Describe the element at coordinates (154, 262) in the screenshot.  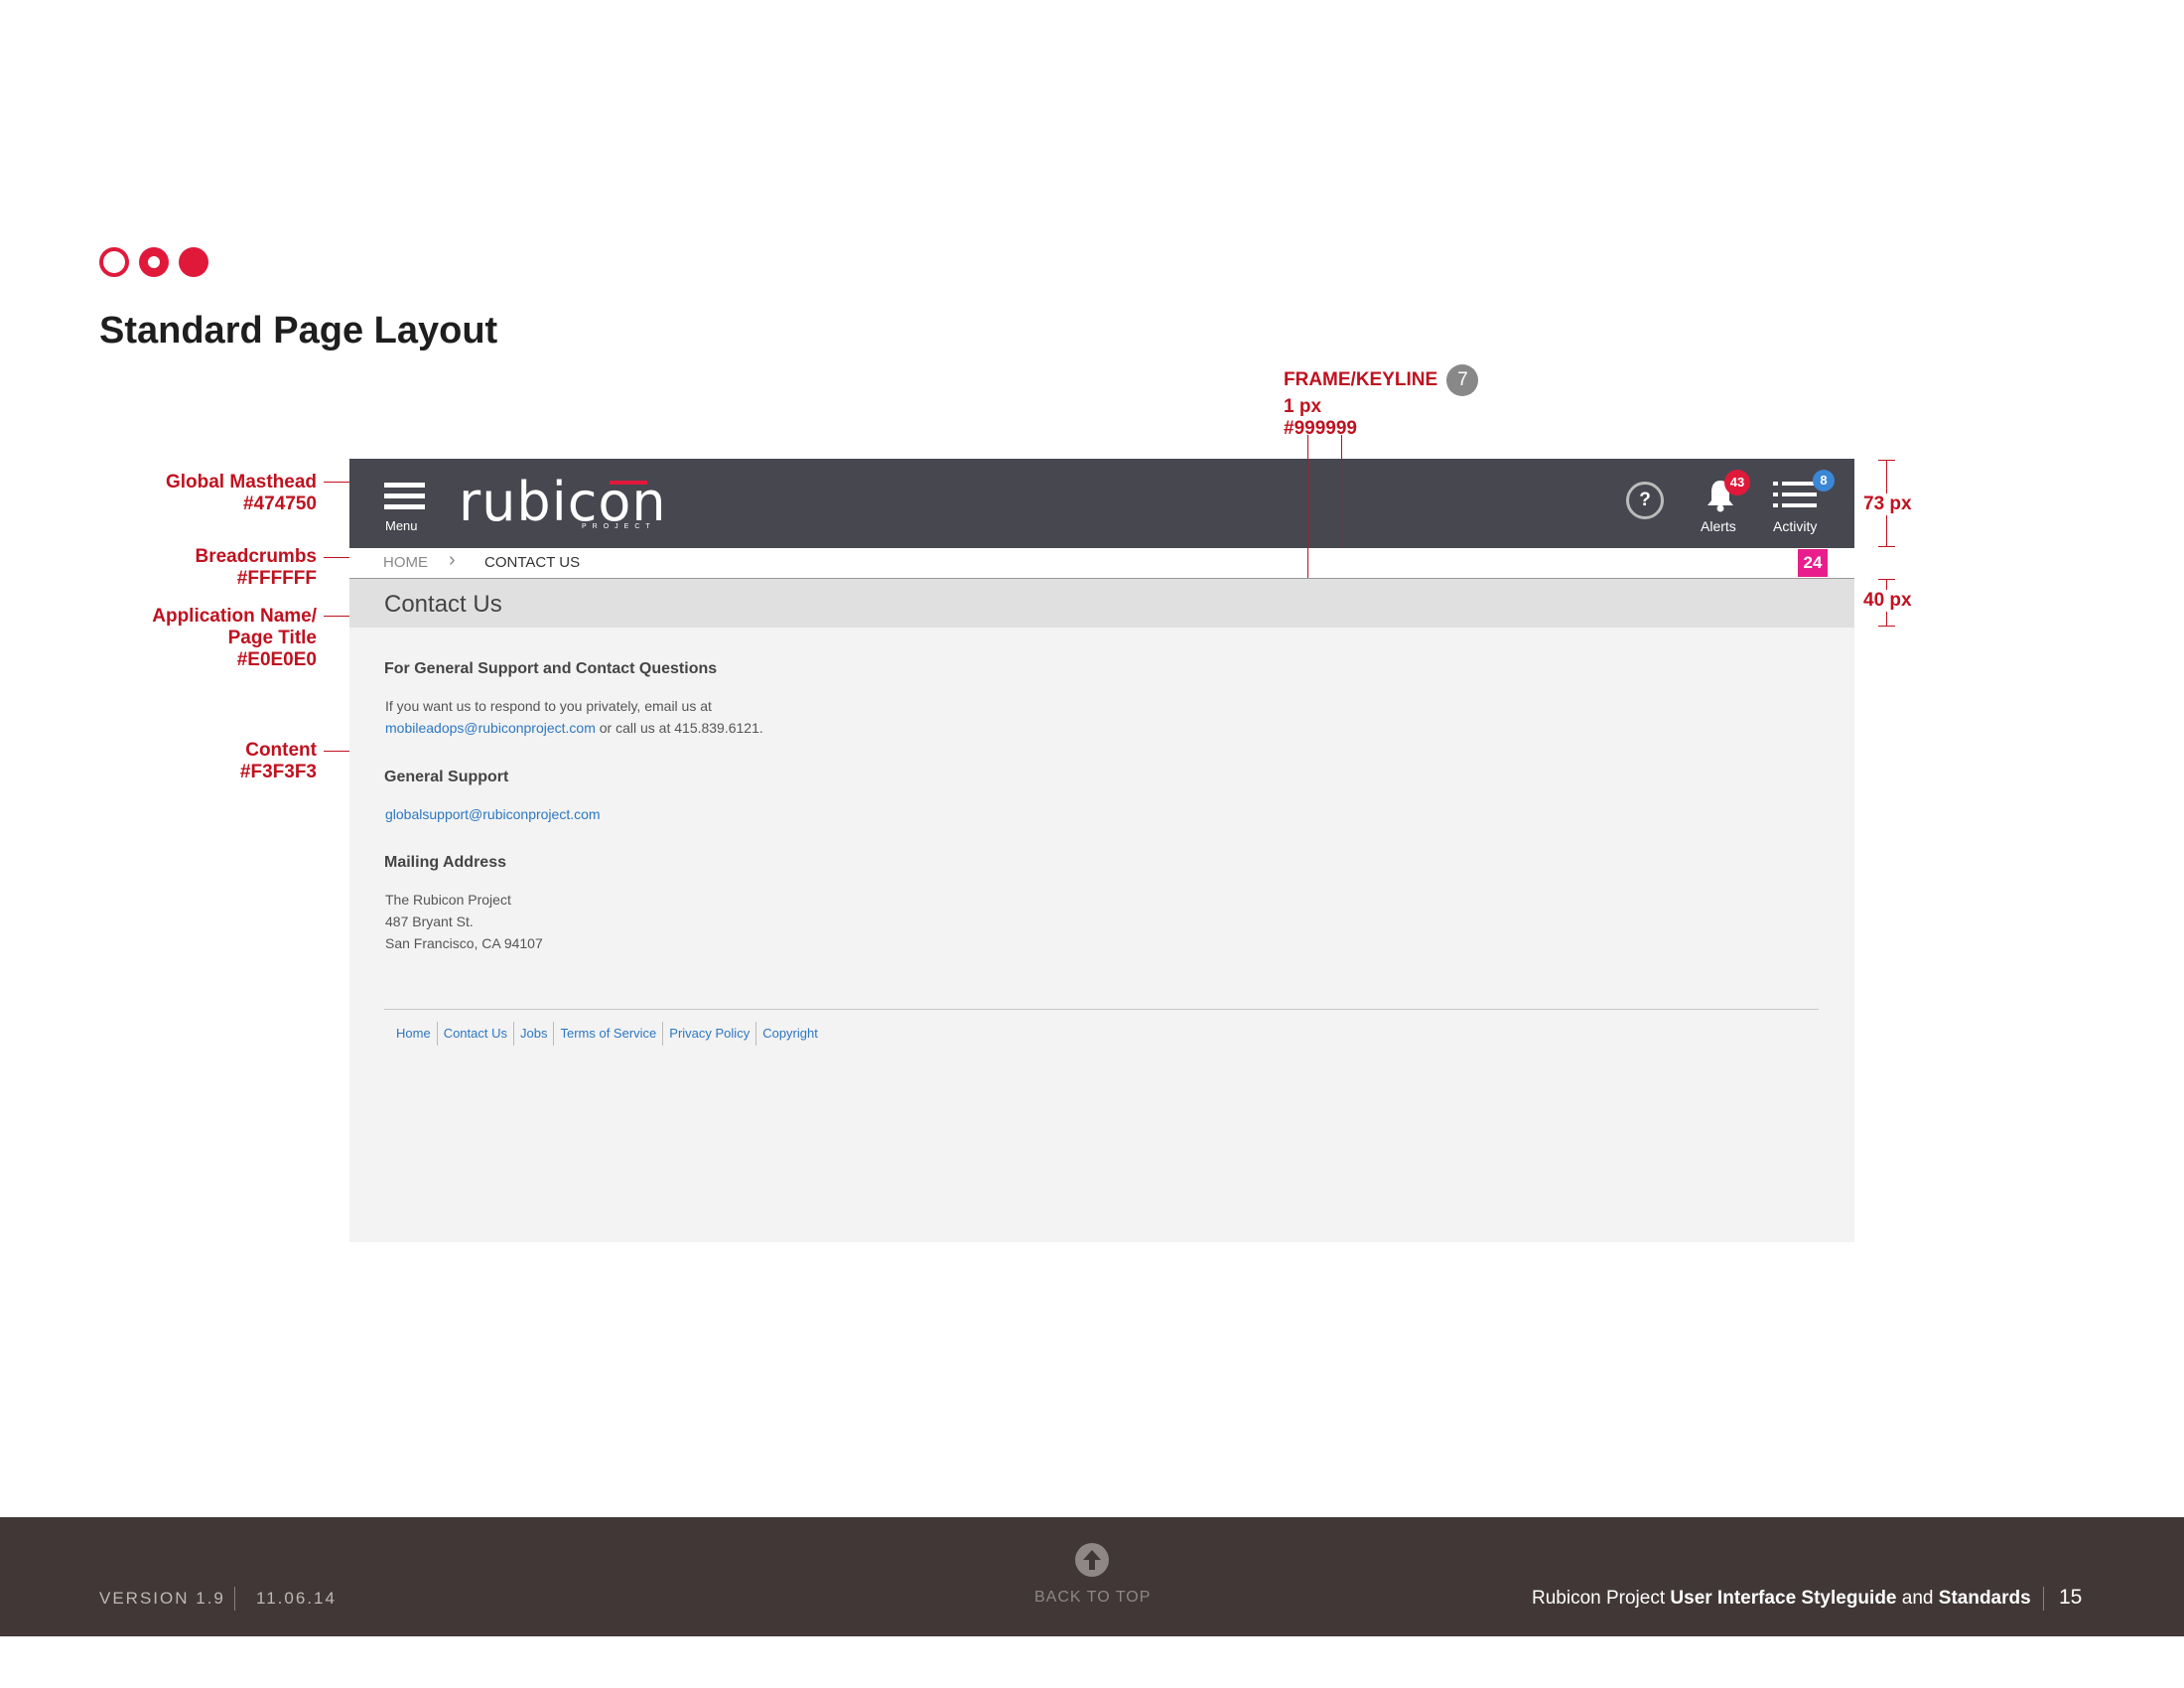
I see `ring-circle-icon` at that location.